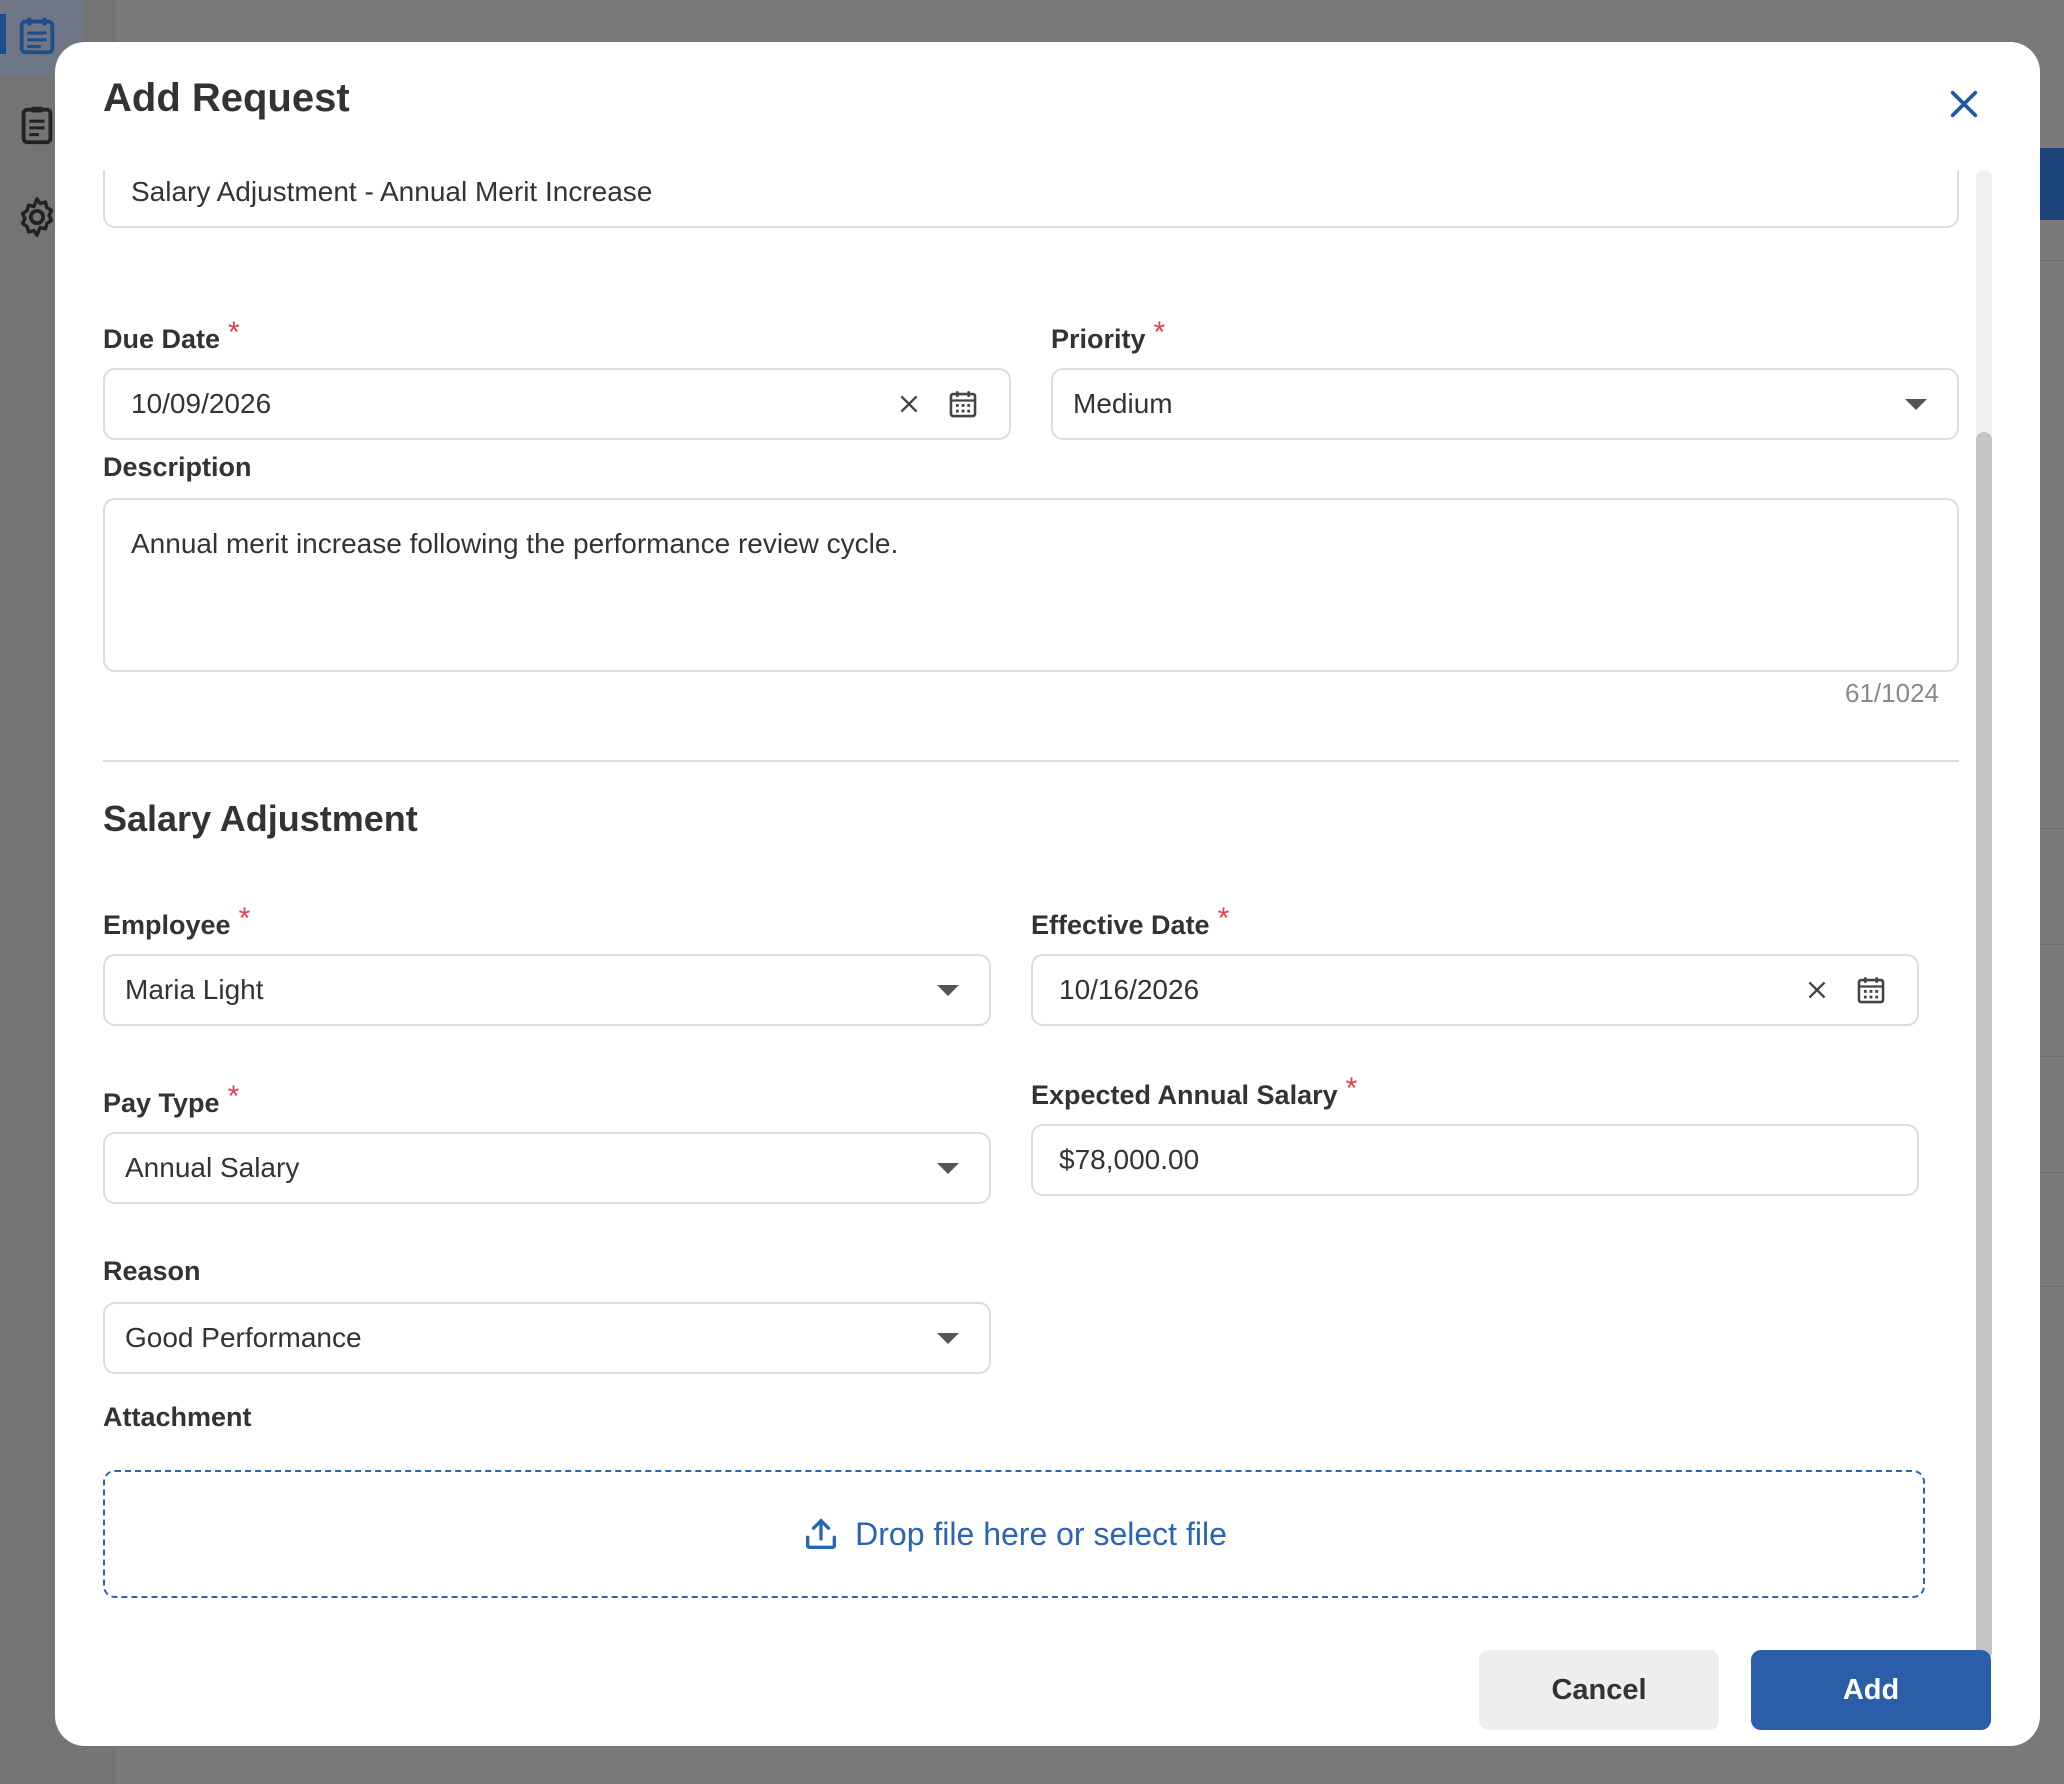 The height and width of the screenshot is (1784, 2064). I want to click on priority-select: Medium, so click(1505, 404).